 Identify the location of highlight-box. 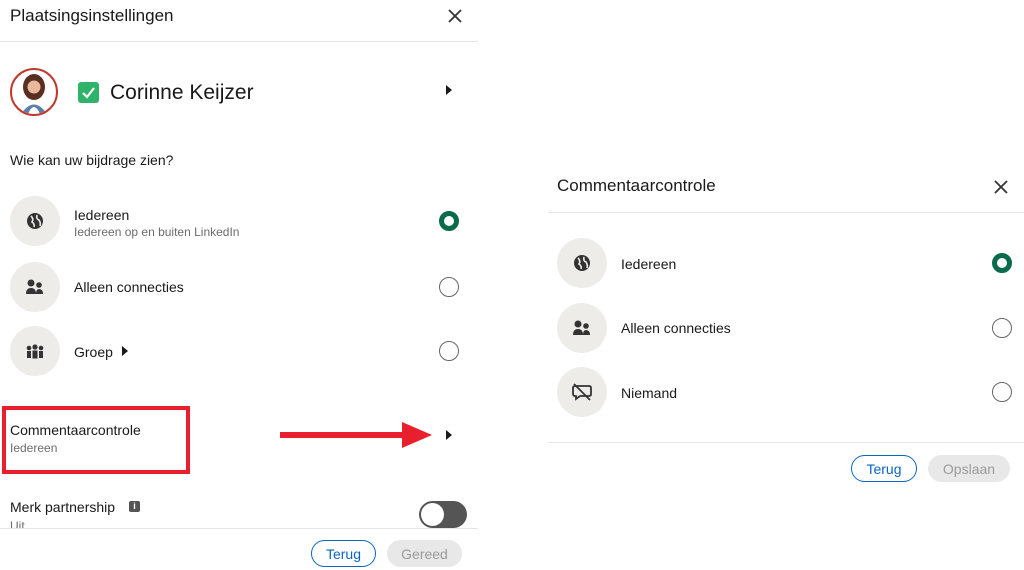
(96, 440).